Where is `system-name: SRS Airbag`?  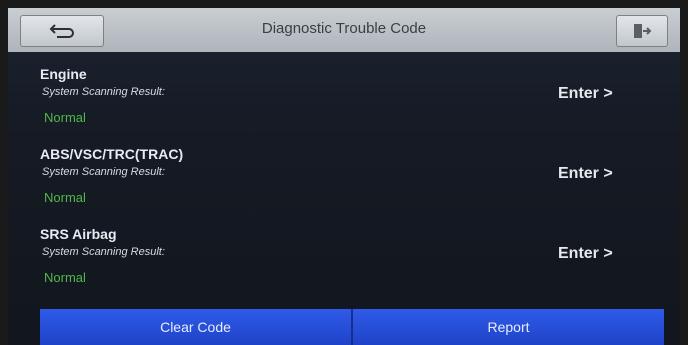 system-name: SRS Airbag is located at coordinates (78, 234).